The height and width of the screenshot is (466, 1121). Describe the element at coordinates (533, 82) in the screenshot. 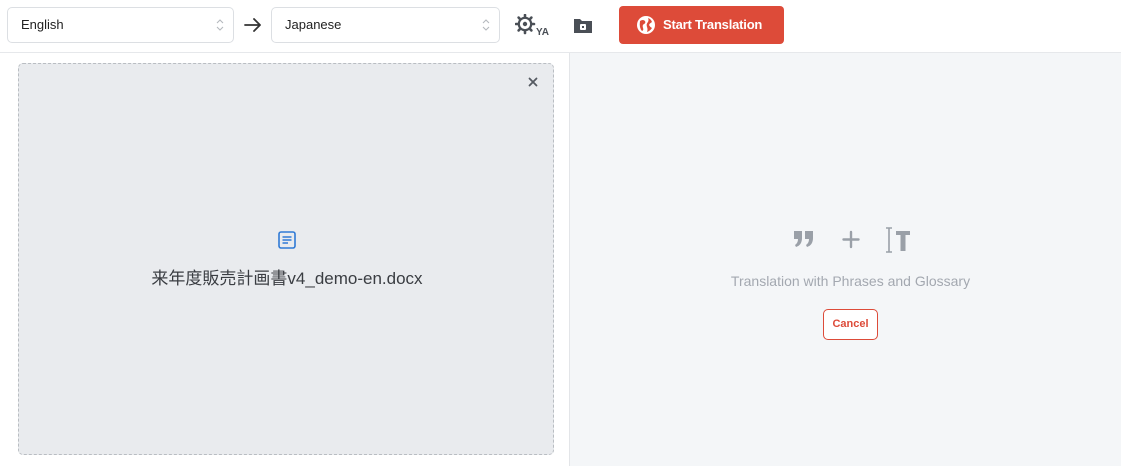

I see `close-icon` at that location.